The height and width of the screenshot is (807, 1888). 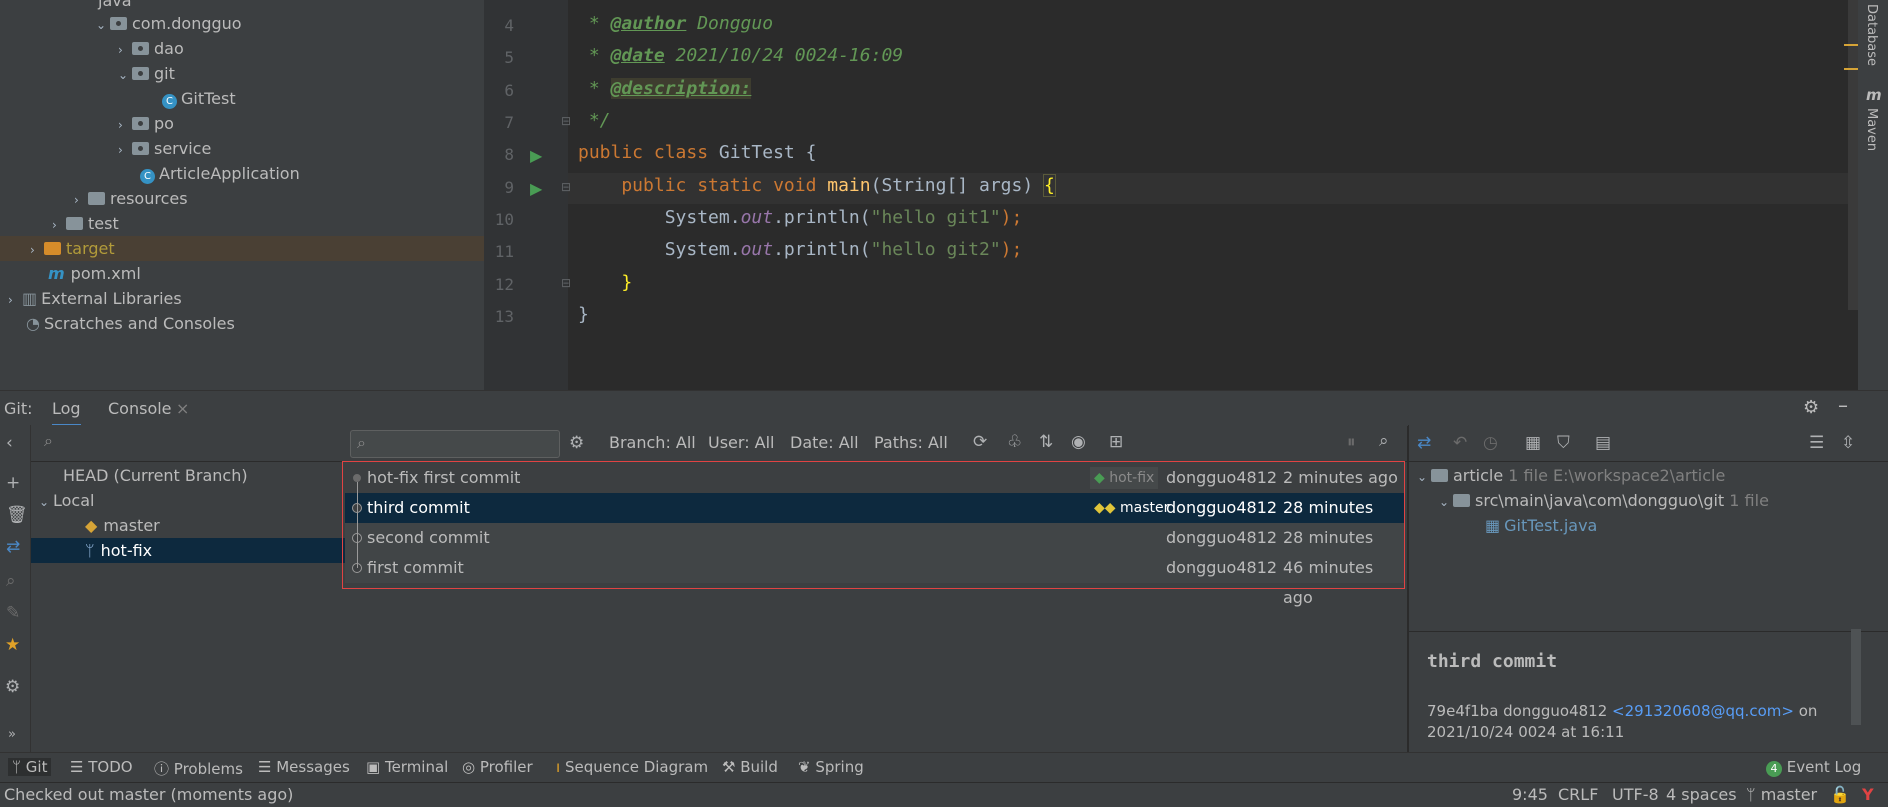 I want to click on file-encoding: UTF-8, so click(x=1635, y=794).